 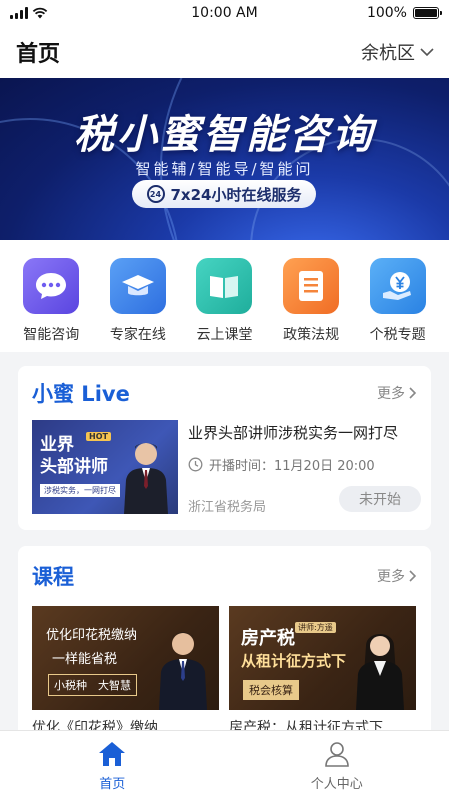 What do you see at coordinates (293, 433) in the screenshot?
I see `live-item-title: 业界头部讲师涉税实务一网打尽` at bounding box center [293, 433].